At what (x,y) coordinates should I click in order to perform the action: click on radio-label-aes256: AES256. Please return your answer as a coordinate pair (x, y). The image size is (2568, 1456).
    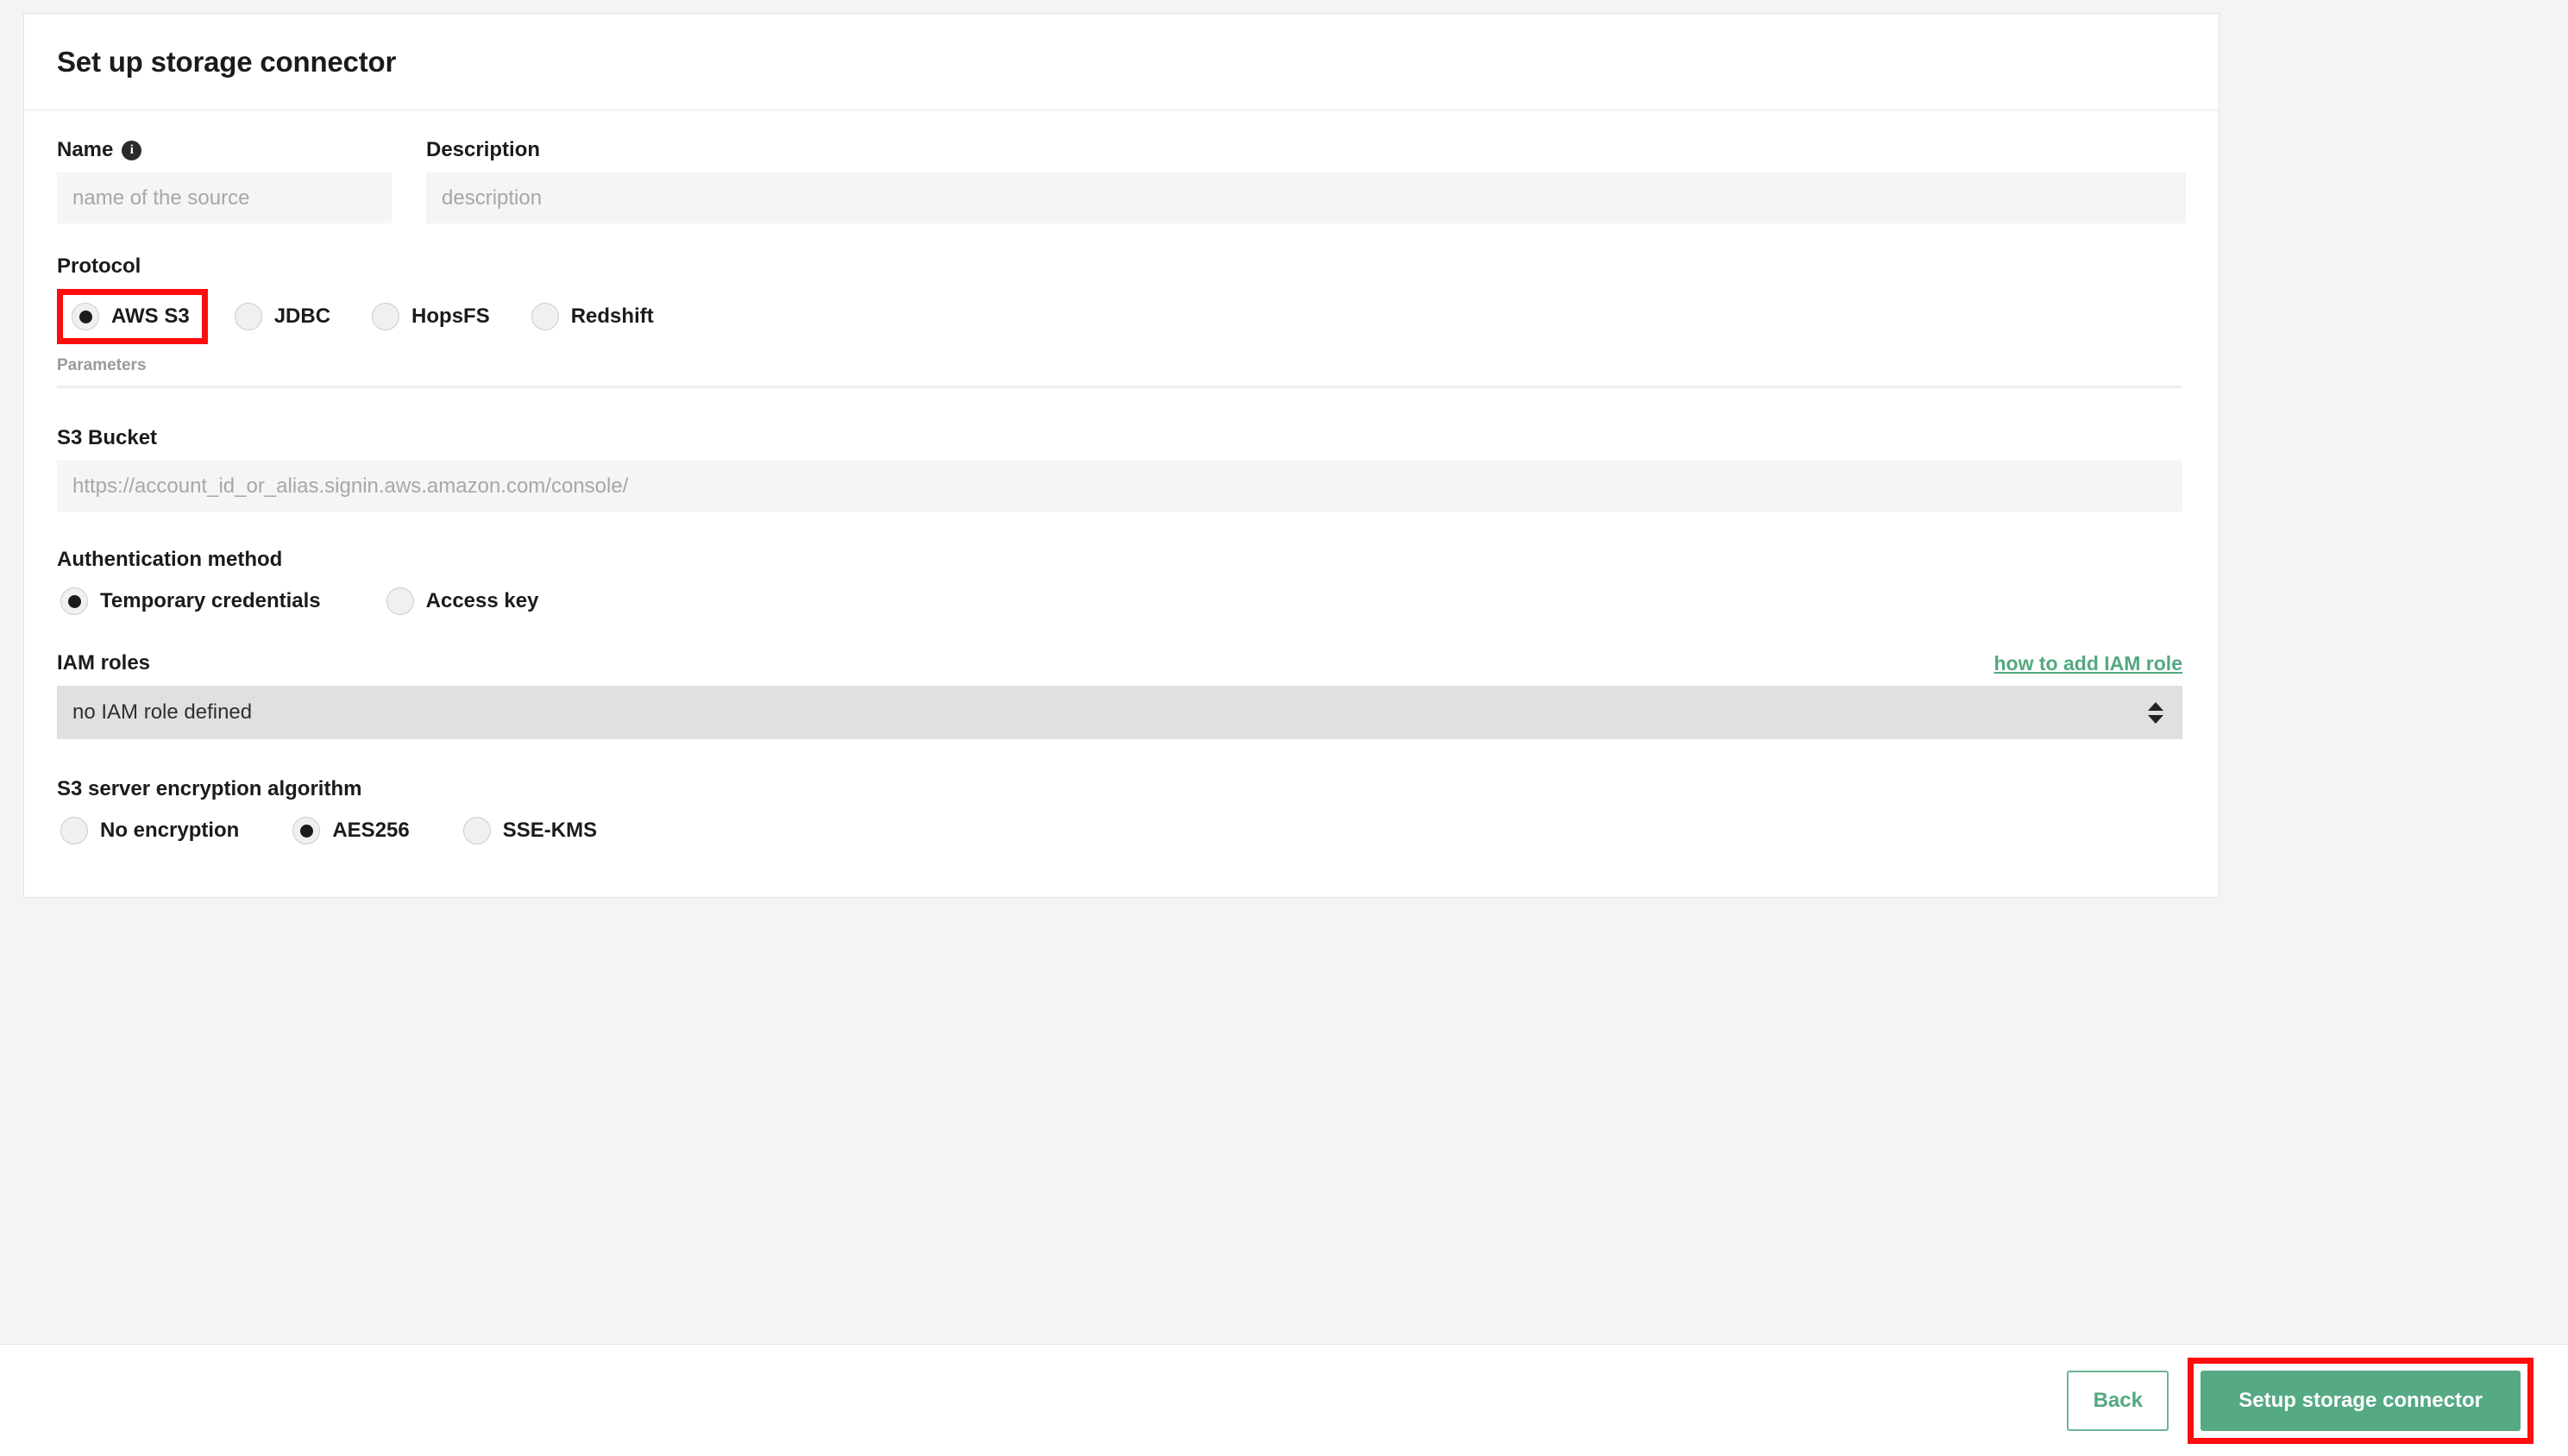
    Looking at the image, I should click on (371, 831).